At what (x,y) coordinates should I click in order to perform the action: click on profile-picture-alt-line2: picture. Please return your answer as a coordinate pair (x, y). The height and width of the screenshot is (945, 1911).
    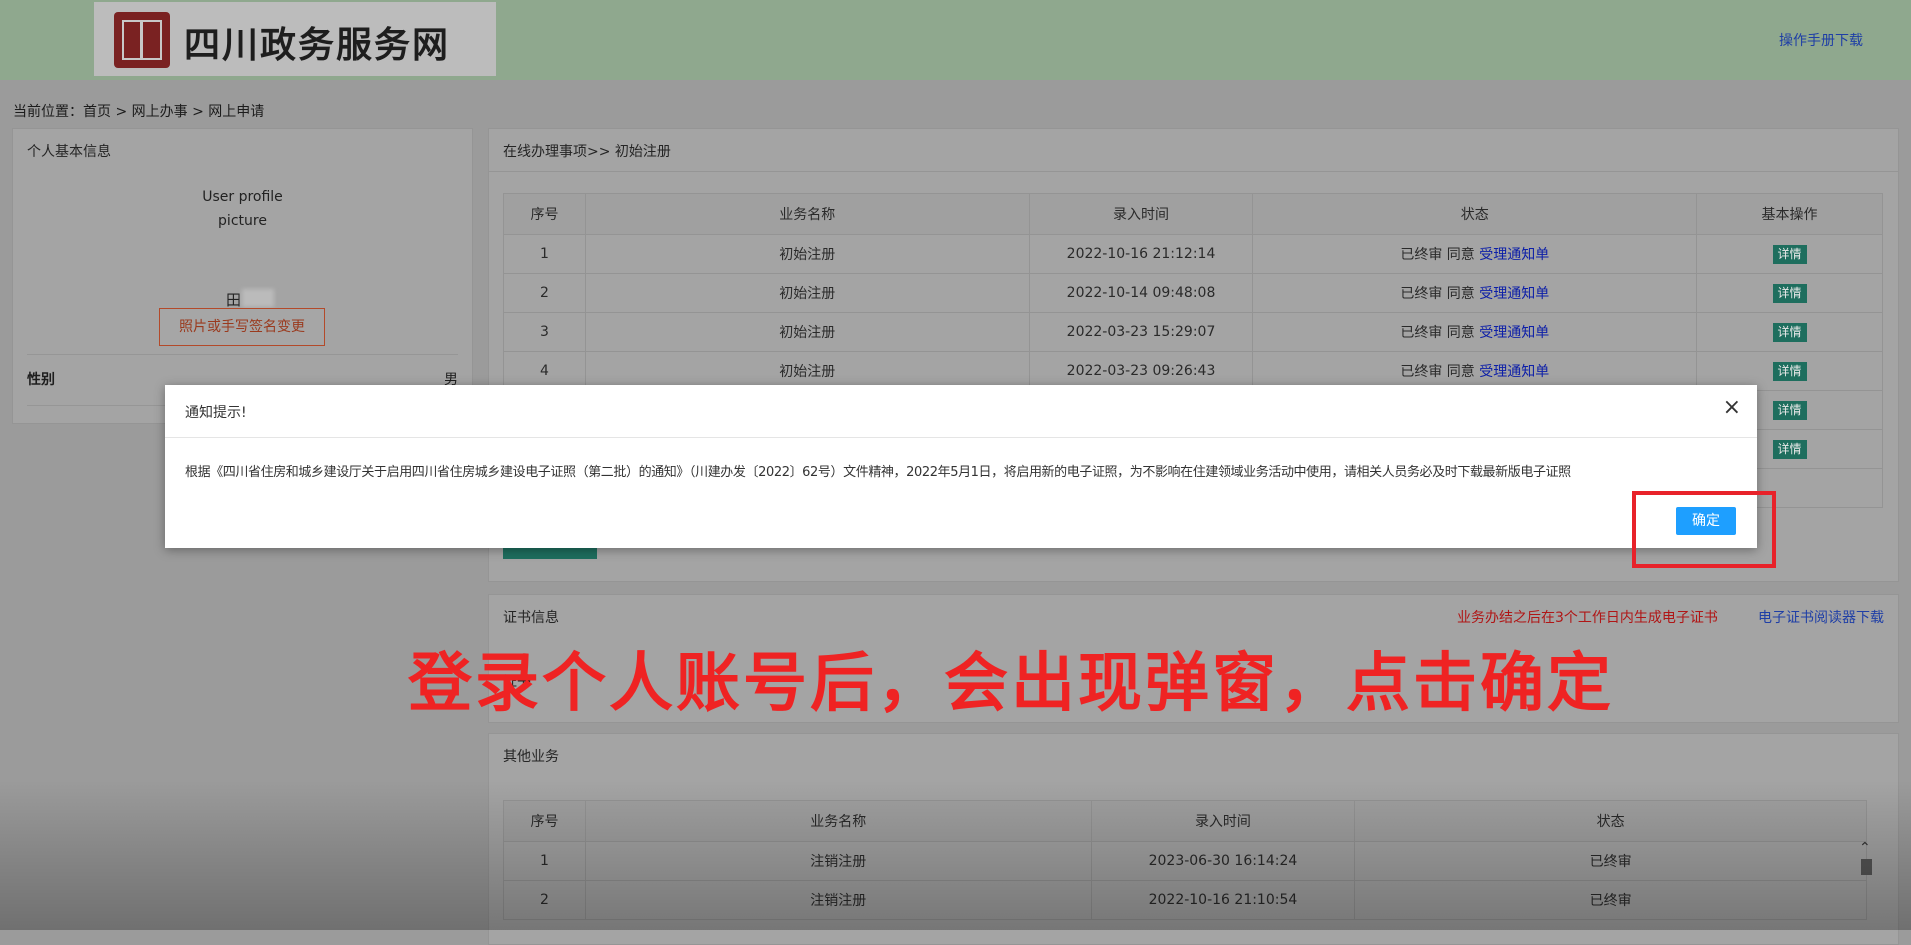
    Looking at the image, I should click on (242, 221).